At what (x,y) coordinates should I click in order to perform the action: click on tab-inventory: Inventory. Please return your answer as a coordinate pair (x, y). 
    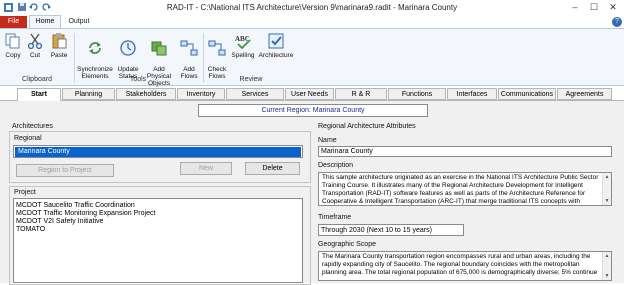
    Looking at the image, I should click on (201, 94).